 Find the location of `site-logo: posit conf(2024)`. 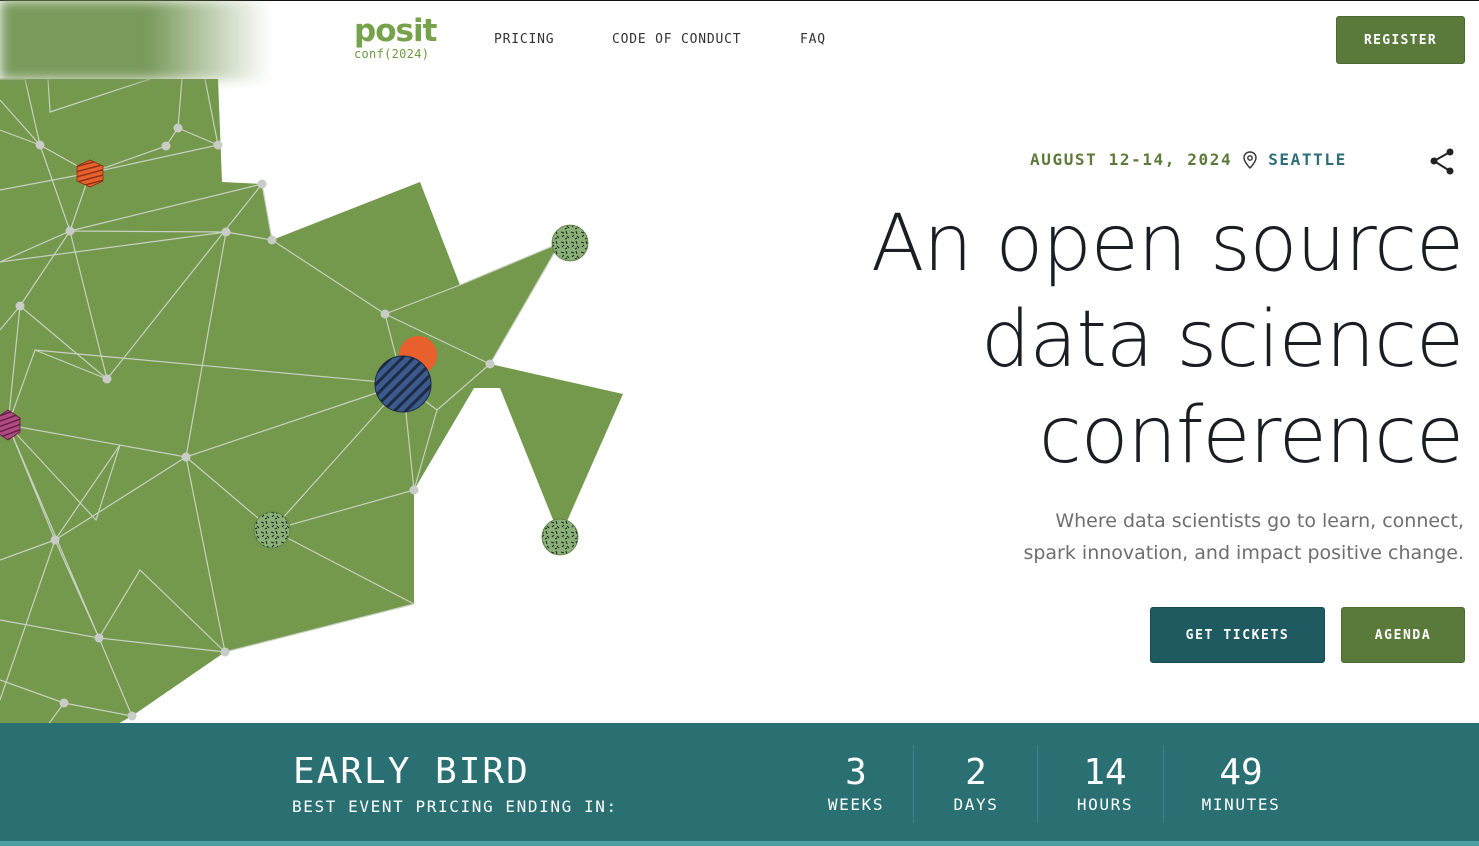

site-logo: posit conf(2024) is located at coordinates (395, 37).